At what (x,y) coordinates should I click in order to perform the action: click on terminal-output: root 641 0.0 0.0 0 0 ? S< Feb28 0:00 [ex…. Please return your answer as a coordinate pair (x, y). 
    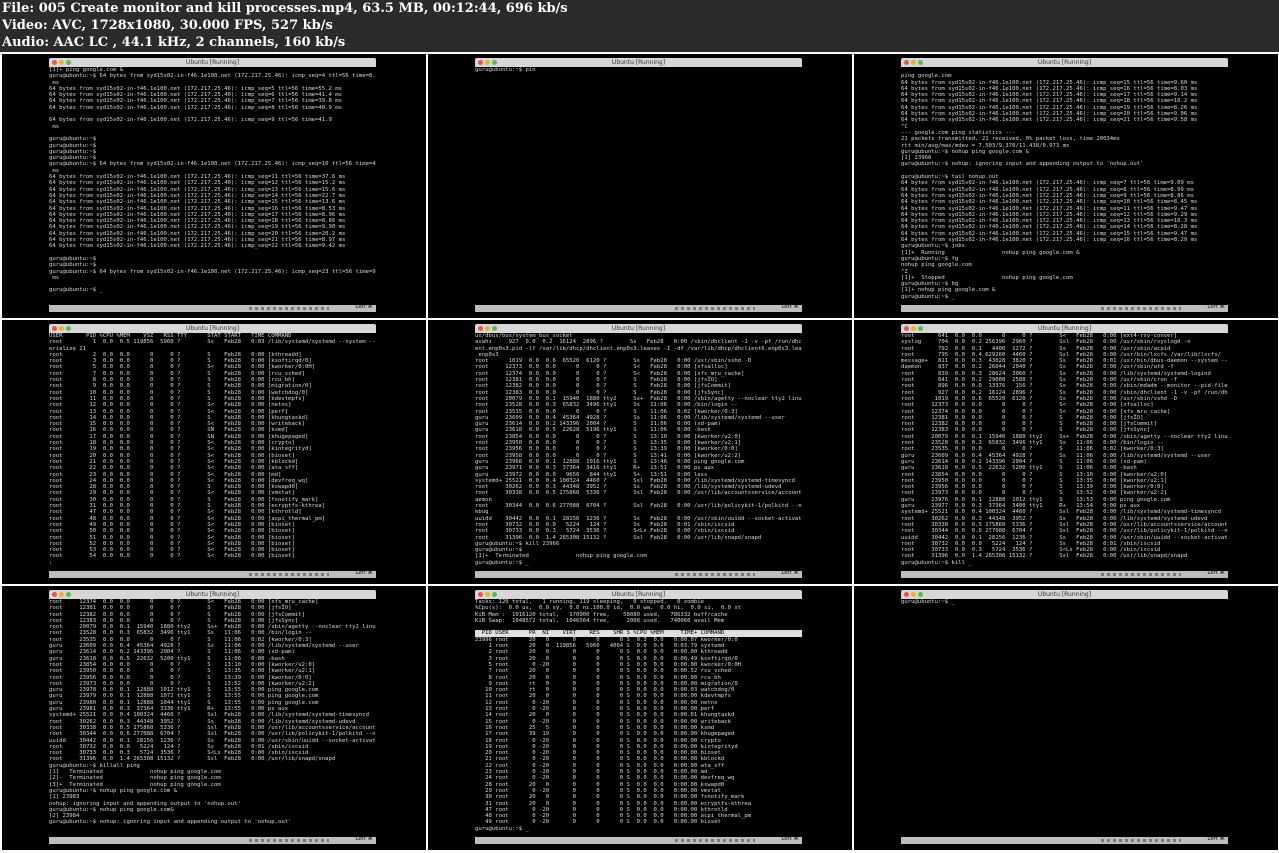
    Looking at the image, I should click on (1064, 449).